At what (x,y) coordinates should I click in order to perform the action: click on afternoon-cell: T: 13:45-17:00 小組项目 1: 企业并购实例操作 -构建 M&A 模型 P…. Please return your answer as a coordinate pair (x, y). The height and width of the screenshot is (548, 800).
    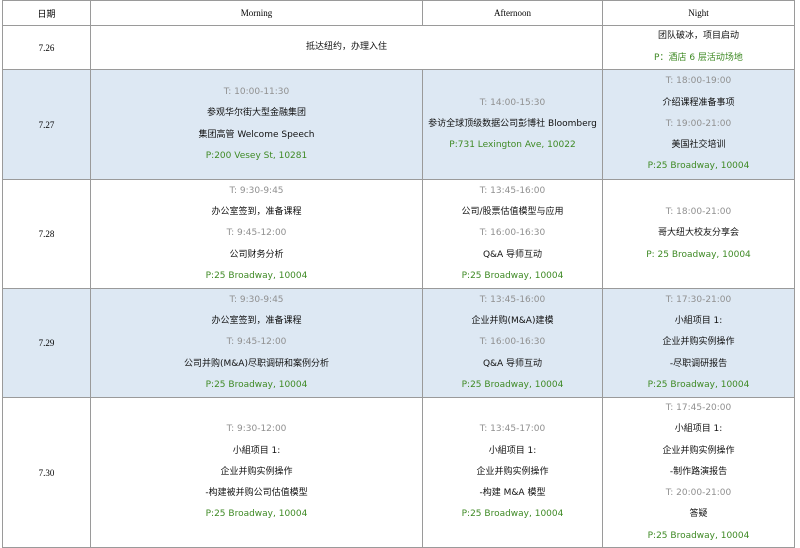
    Looking at the image, I should click on (512, 472).